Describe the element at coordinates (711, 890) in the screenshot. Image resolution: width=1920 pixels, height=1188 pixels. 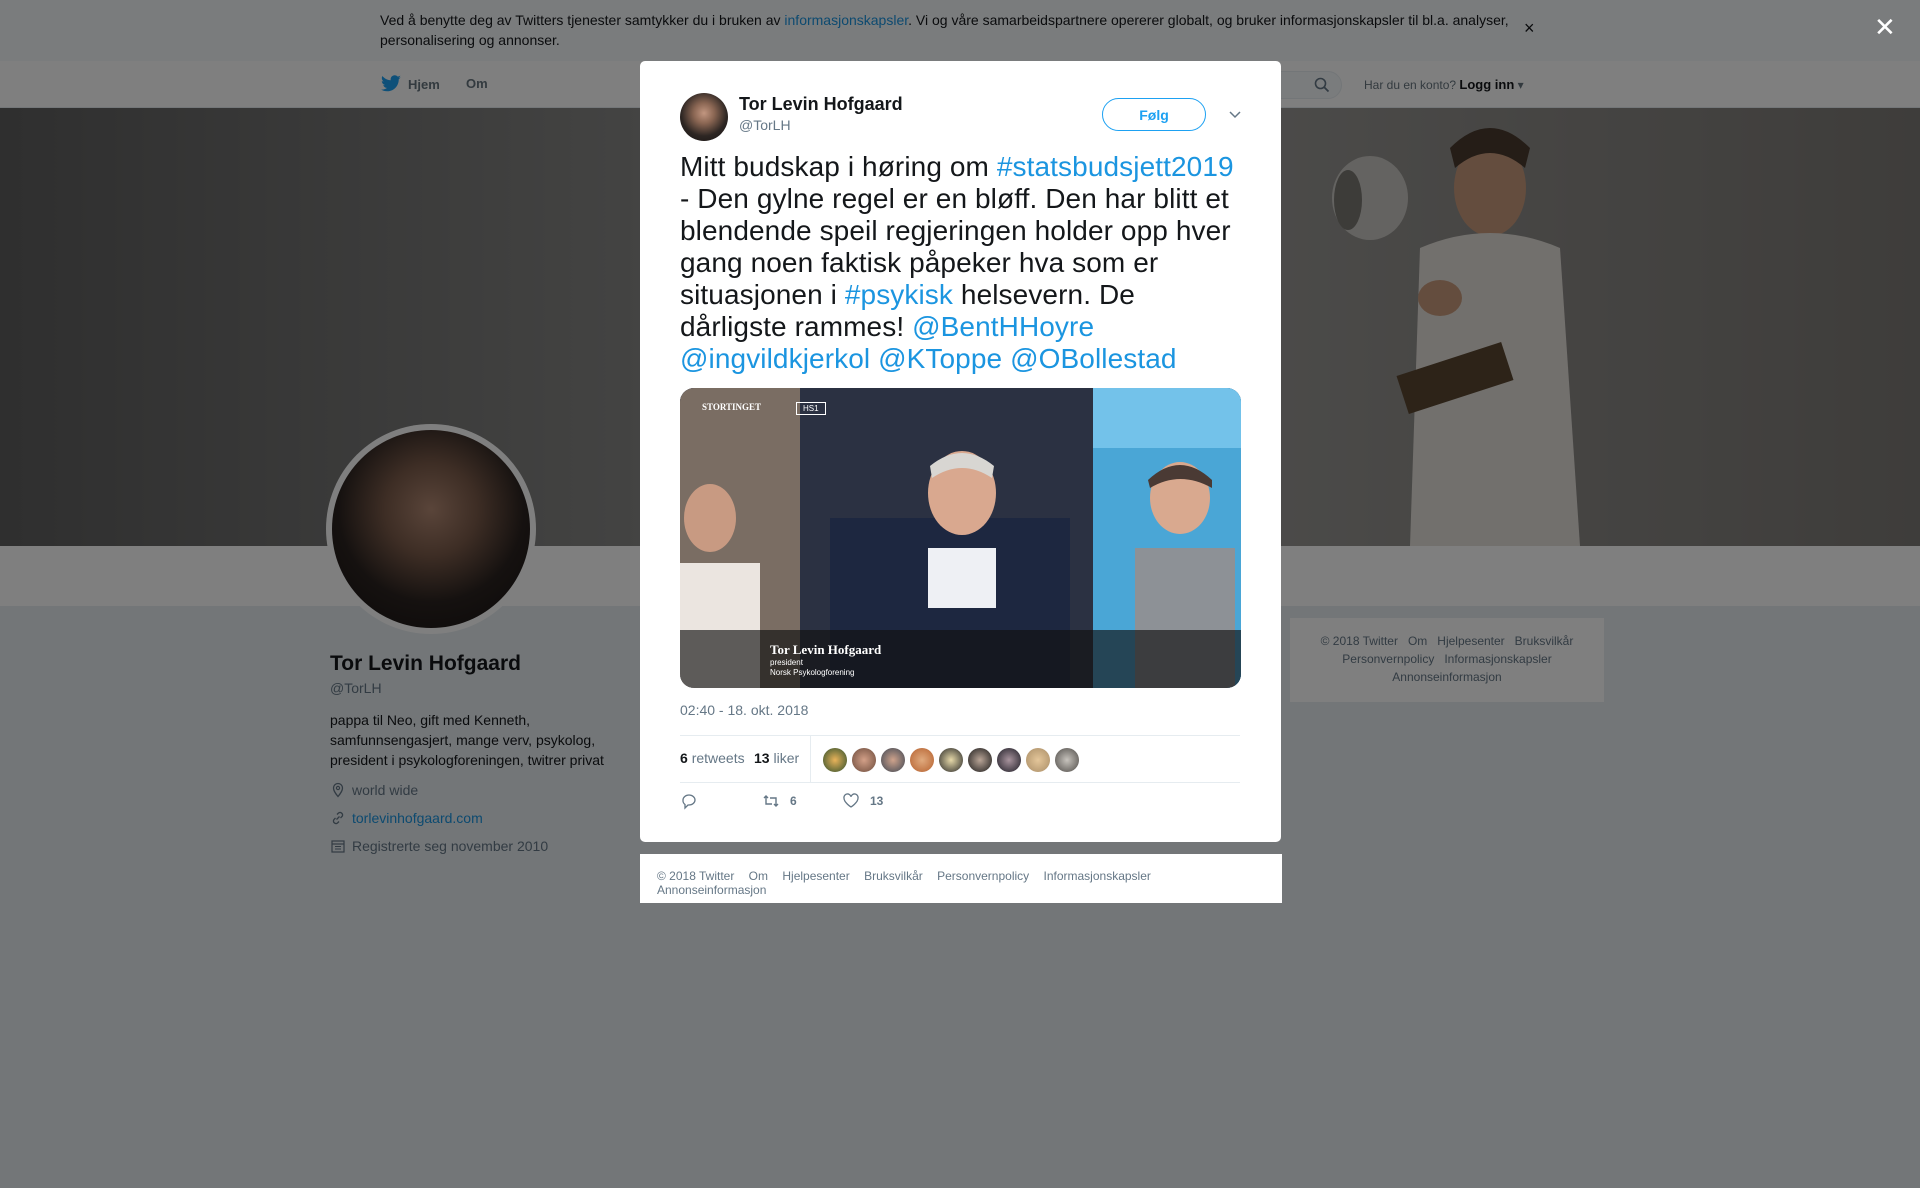
I see `modal-footer-ads-info: Annonseinformasjon` at that location.